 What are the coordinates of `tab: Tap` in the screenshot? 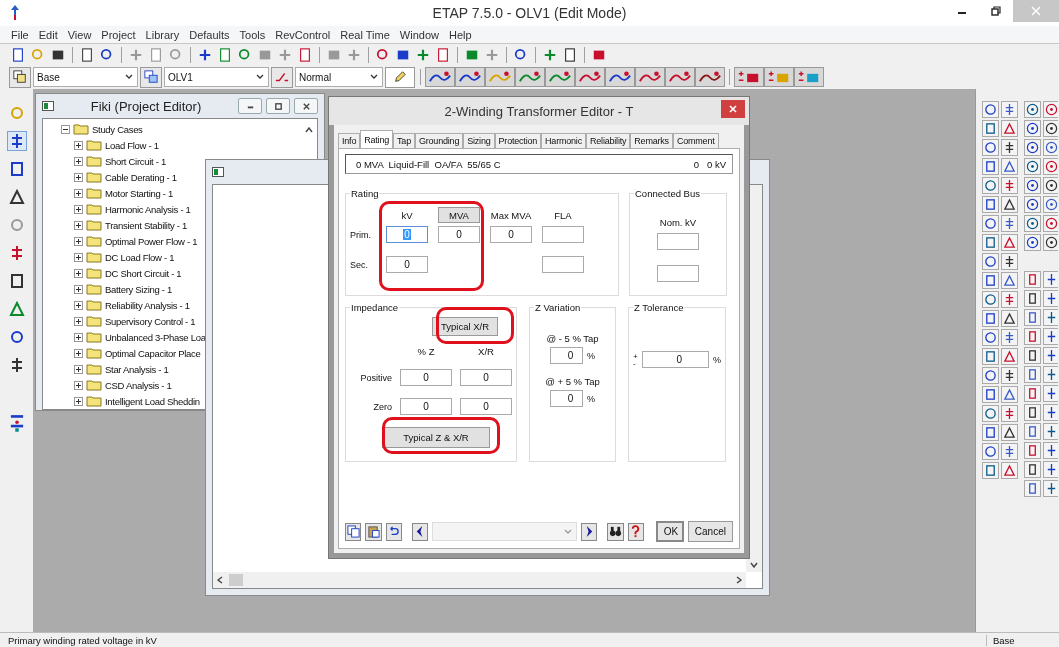 It's located at (404, 140).